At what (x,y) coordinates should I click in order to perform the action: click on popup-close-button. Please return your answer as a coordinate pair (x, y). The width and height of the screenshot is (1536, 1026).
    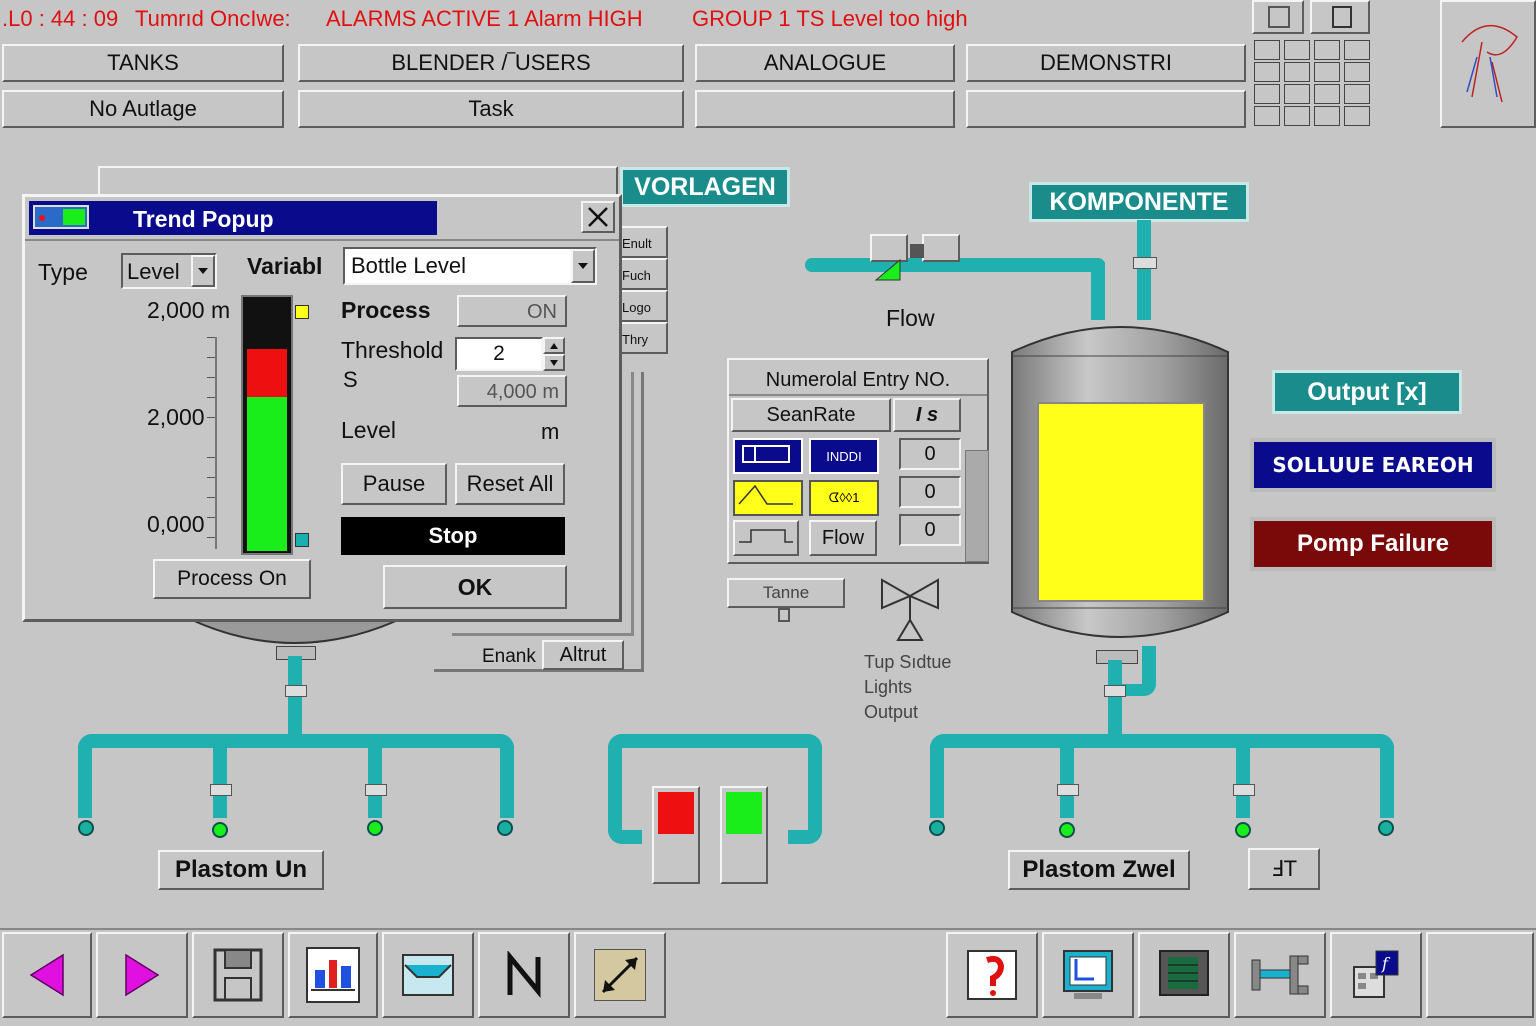
    Looking at the image, I should click on (598, 217).